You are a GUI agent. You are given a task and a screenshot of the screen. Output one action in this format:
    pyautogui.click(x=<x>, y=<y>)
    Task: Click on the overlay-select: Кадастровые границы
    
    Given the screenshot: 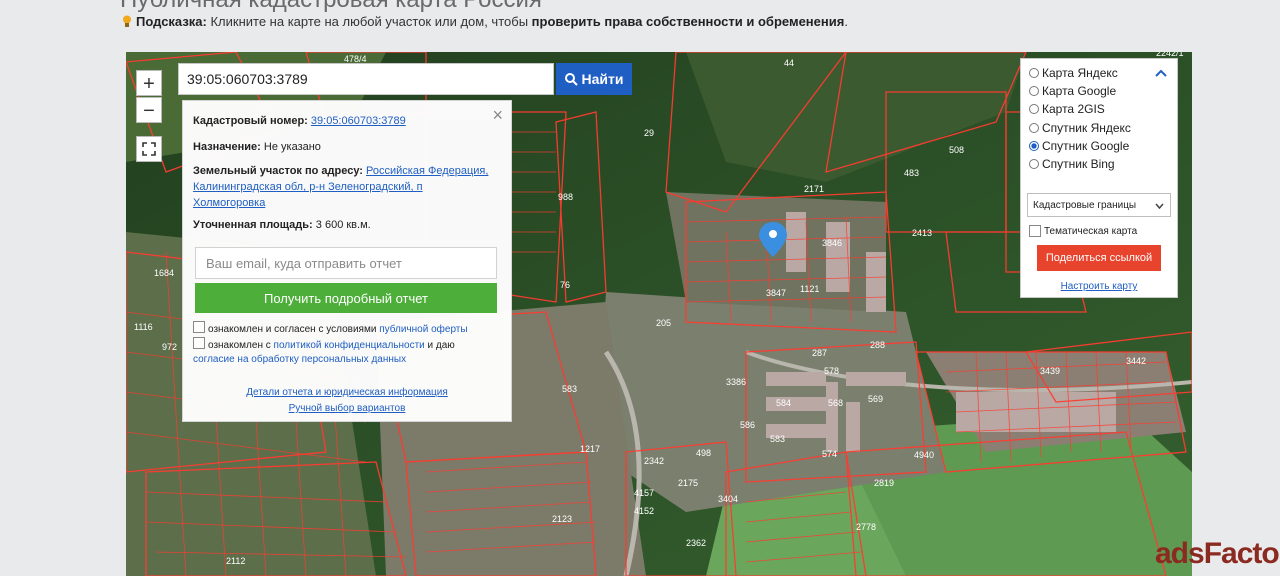 What is the action you would take?
    pyautogui.click(x=1099, y=205)
    